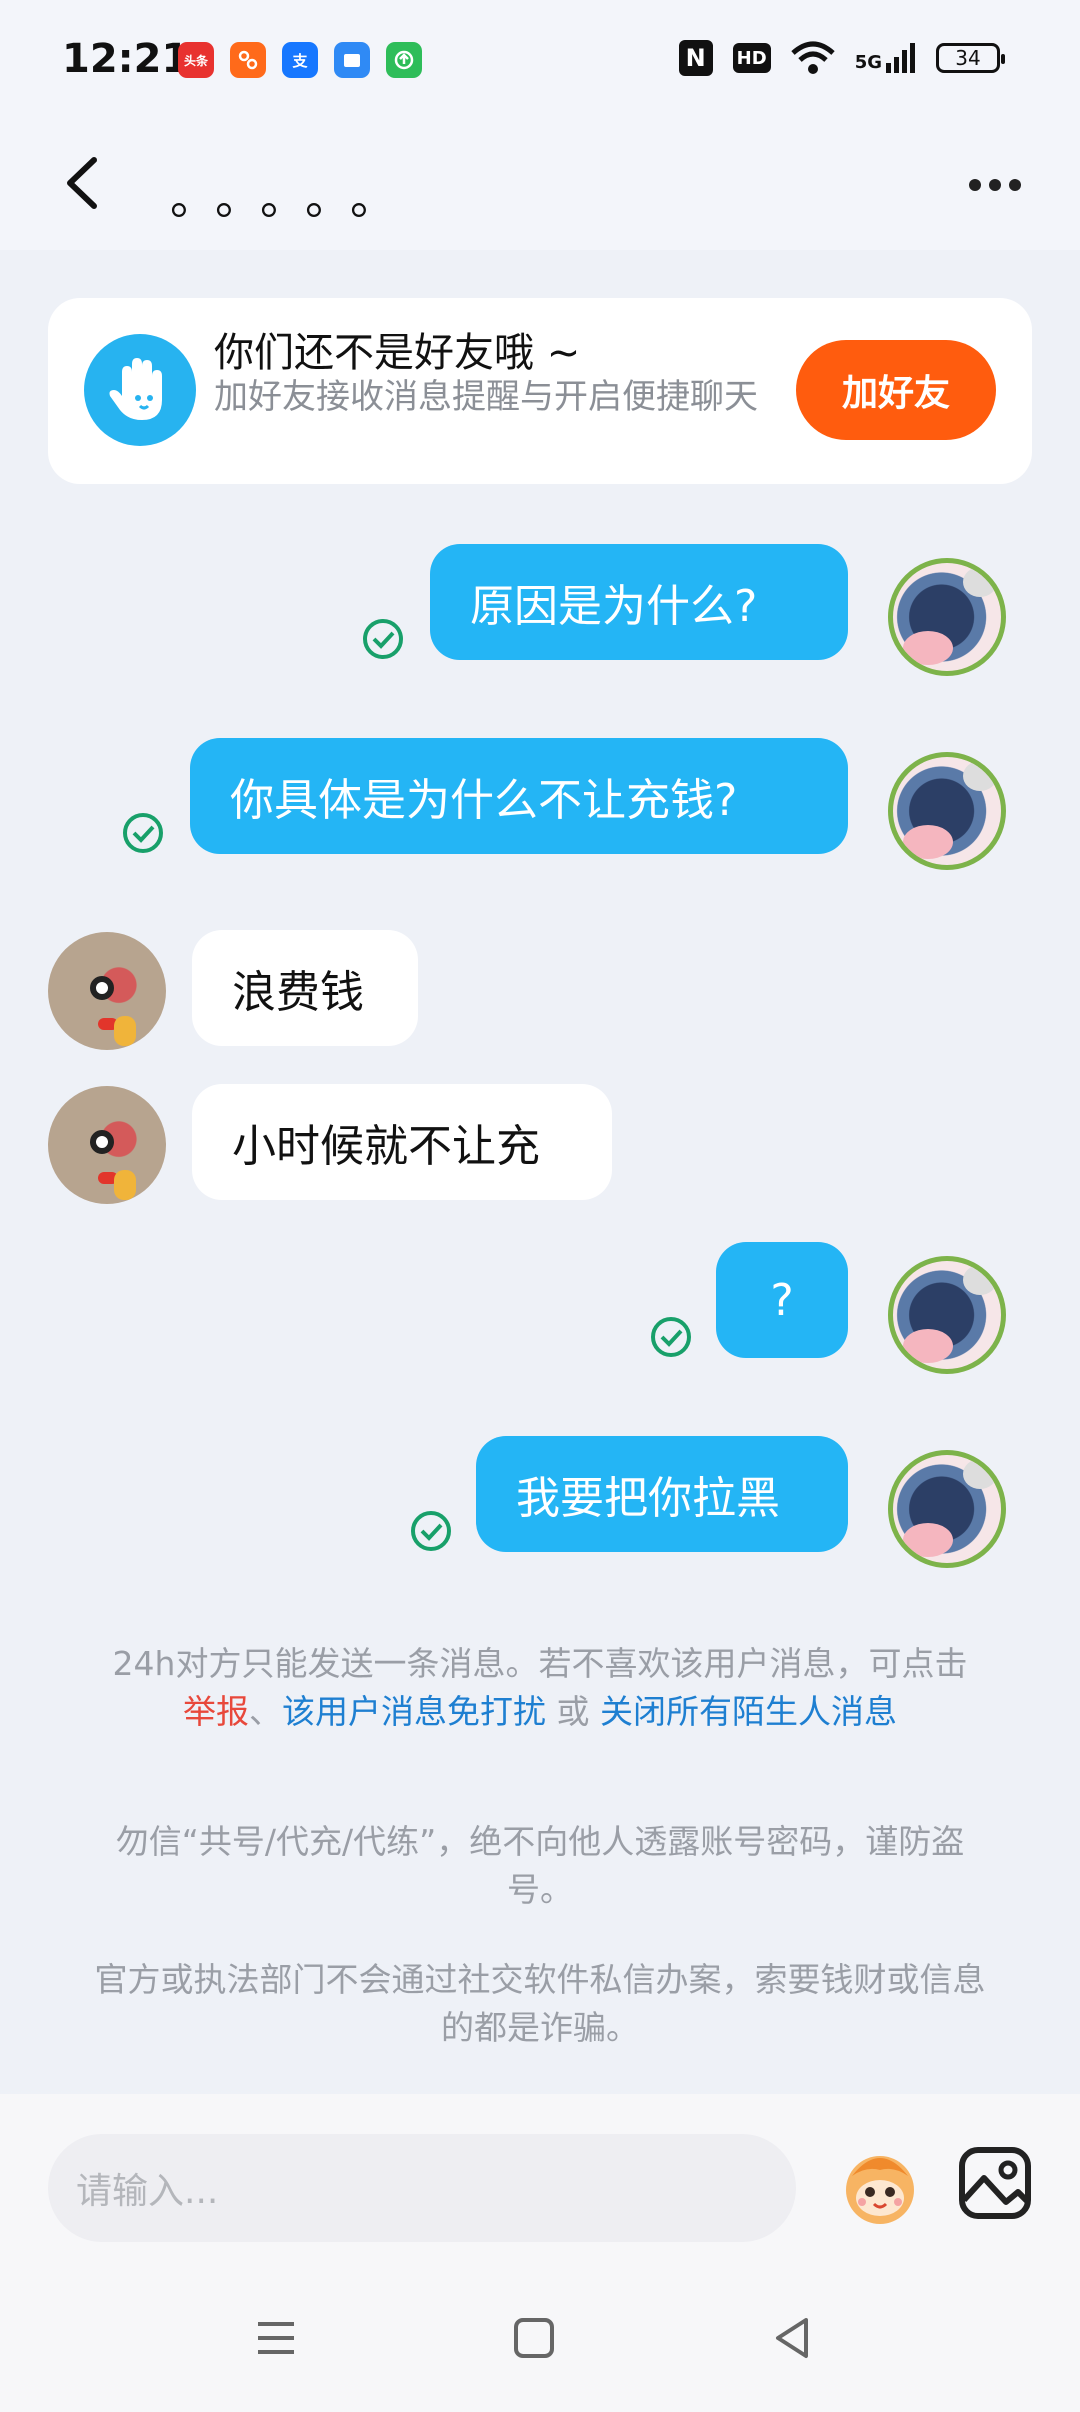 The image size is (1080, 2412). I want to click on or-text: 或, so click(573, 1711).